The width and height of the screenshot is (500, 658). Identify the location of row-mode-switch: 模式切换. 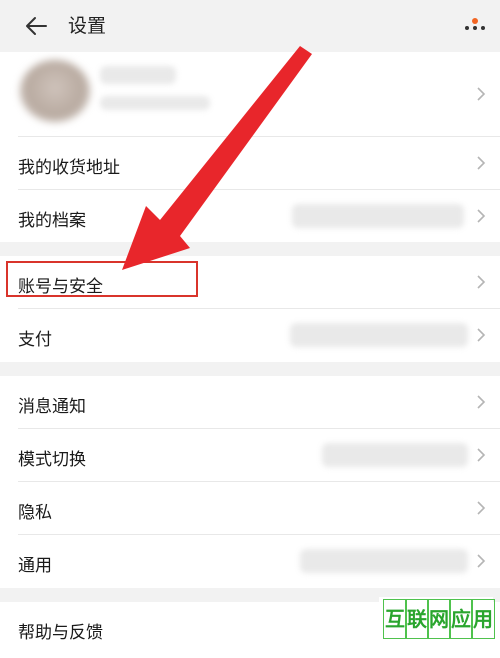
(250, 455).